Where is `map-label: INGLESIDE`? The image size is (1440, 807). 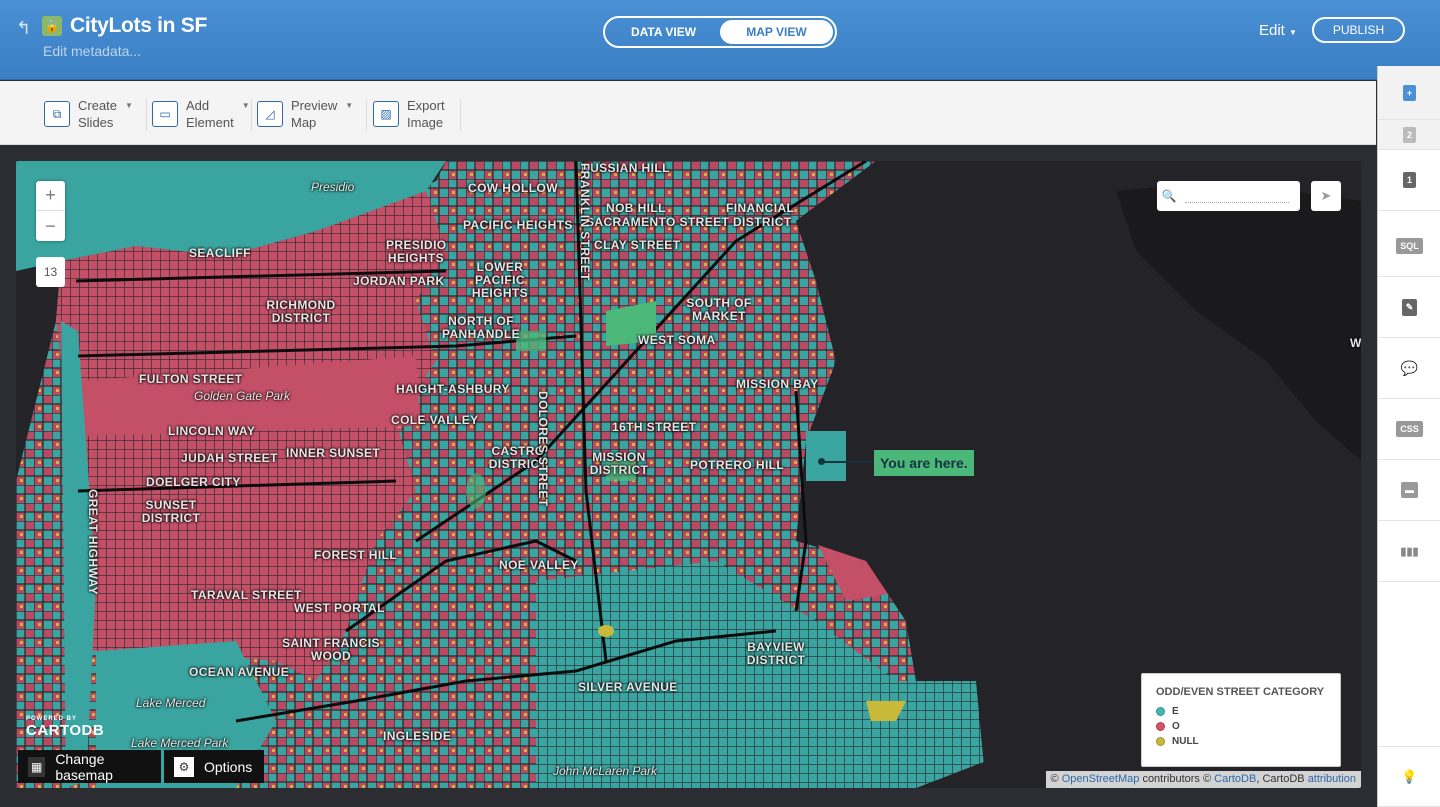 map-label: INGLESIDE is located at coordinates (417, 736).